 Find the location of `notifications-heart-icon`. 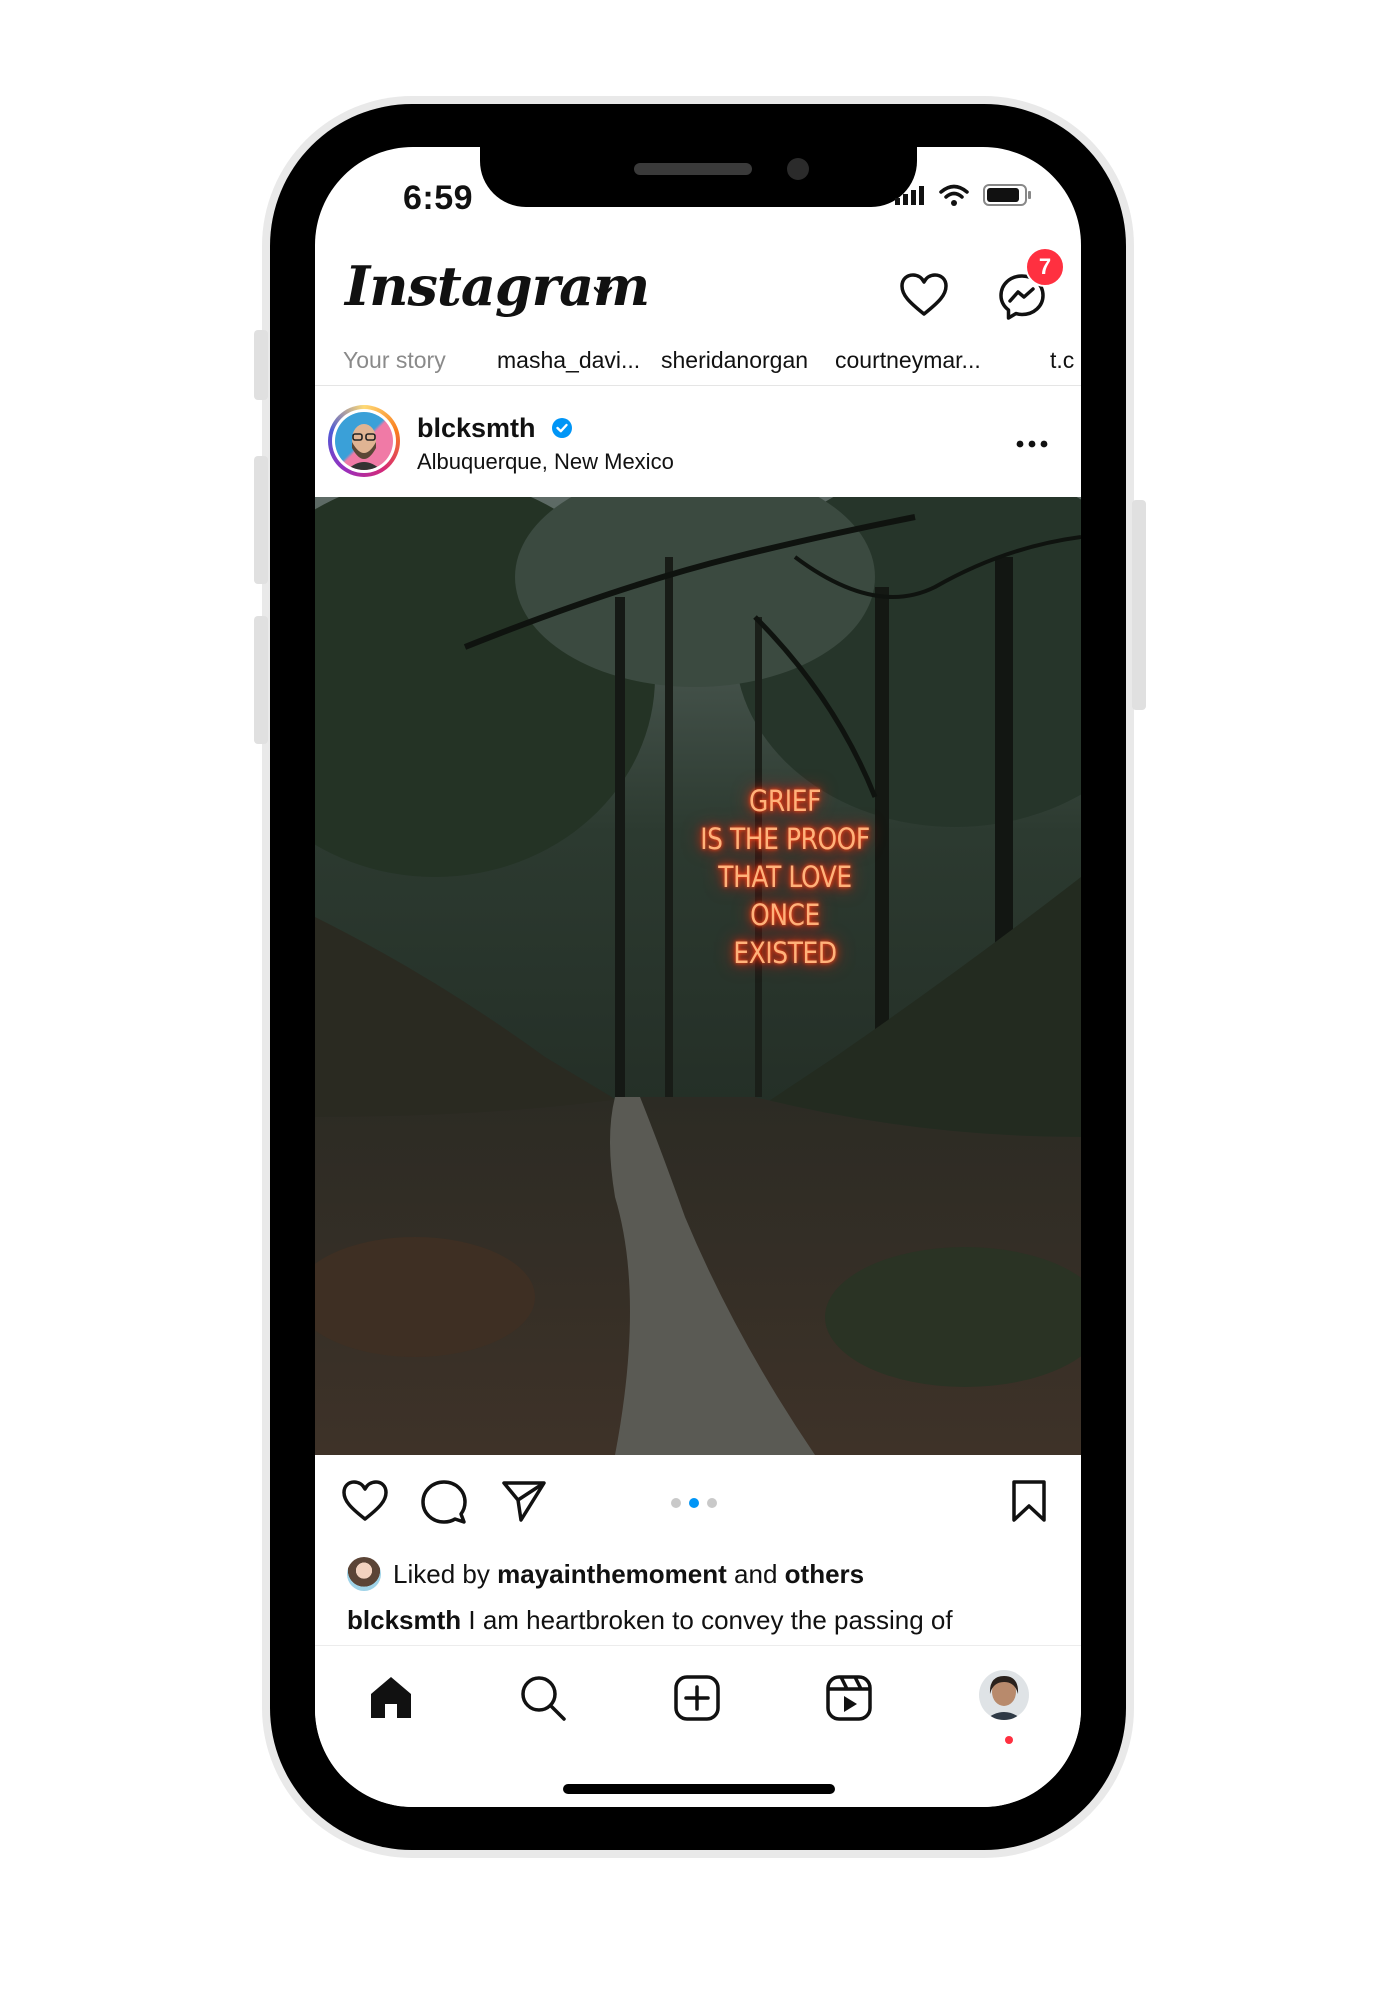

notifications-heart-icon is located at coordinates (924, 295).